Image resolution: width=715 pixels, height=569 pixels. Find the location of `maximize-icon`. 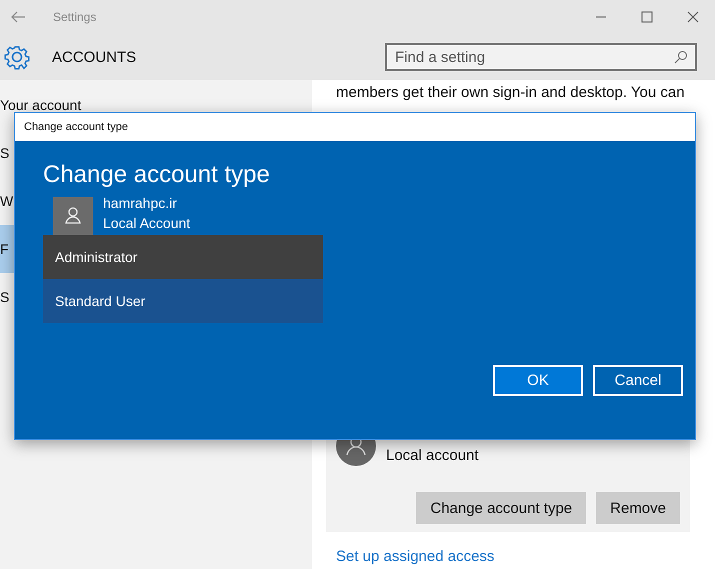

maximize-icon is located at coordinates (647, 17).